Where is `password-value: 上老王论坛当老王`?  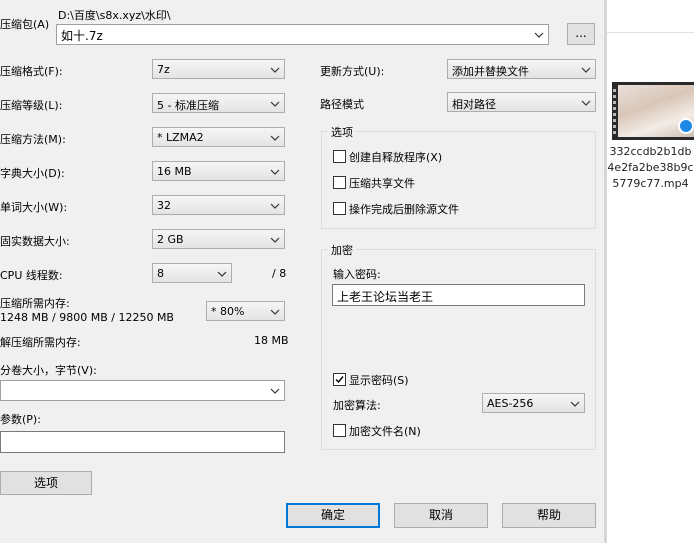
password-value: 上老王论坛当老王 is located at coordinates (385, 297).